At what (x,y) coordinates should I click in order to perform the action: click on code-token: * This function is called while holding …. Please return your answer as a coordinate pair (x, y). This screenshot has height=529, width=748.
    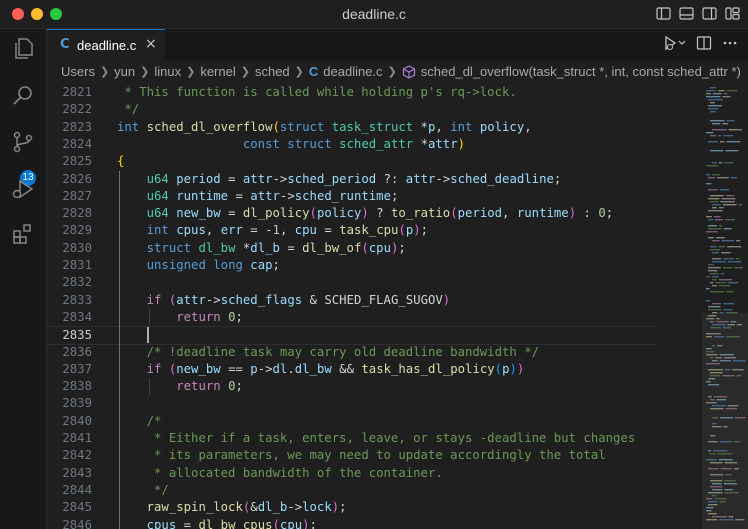
    Looking at the image, I should click on (317, 92).